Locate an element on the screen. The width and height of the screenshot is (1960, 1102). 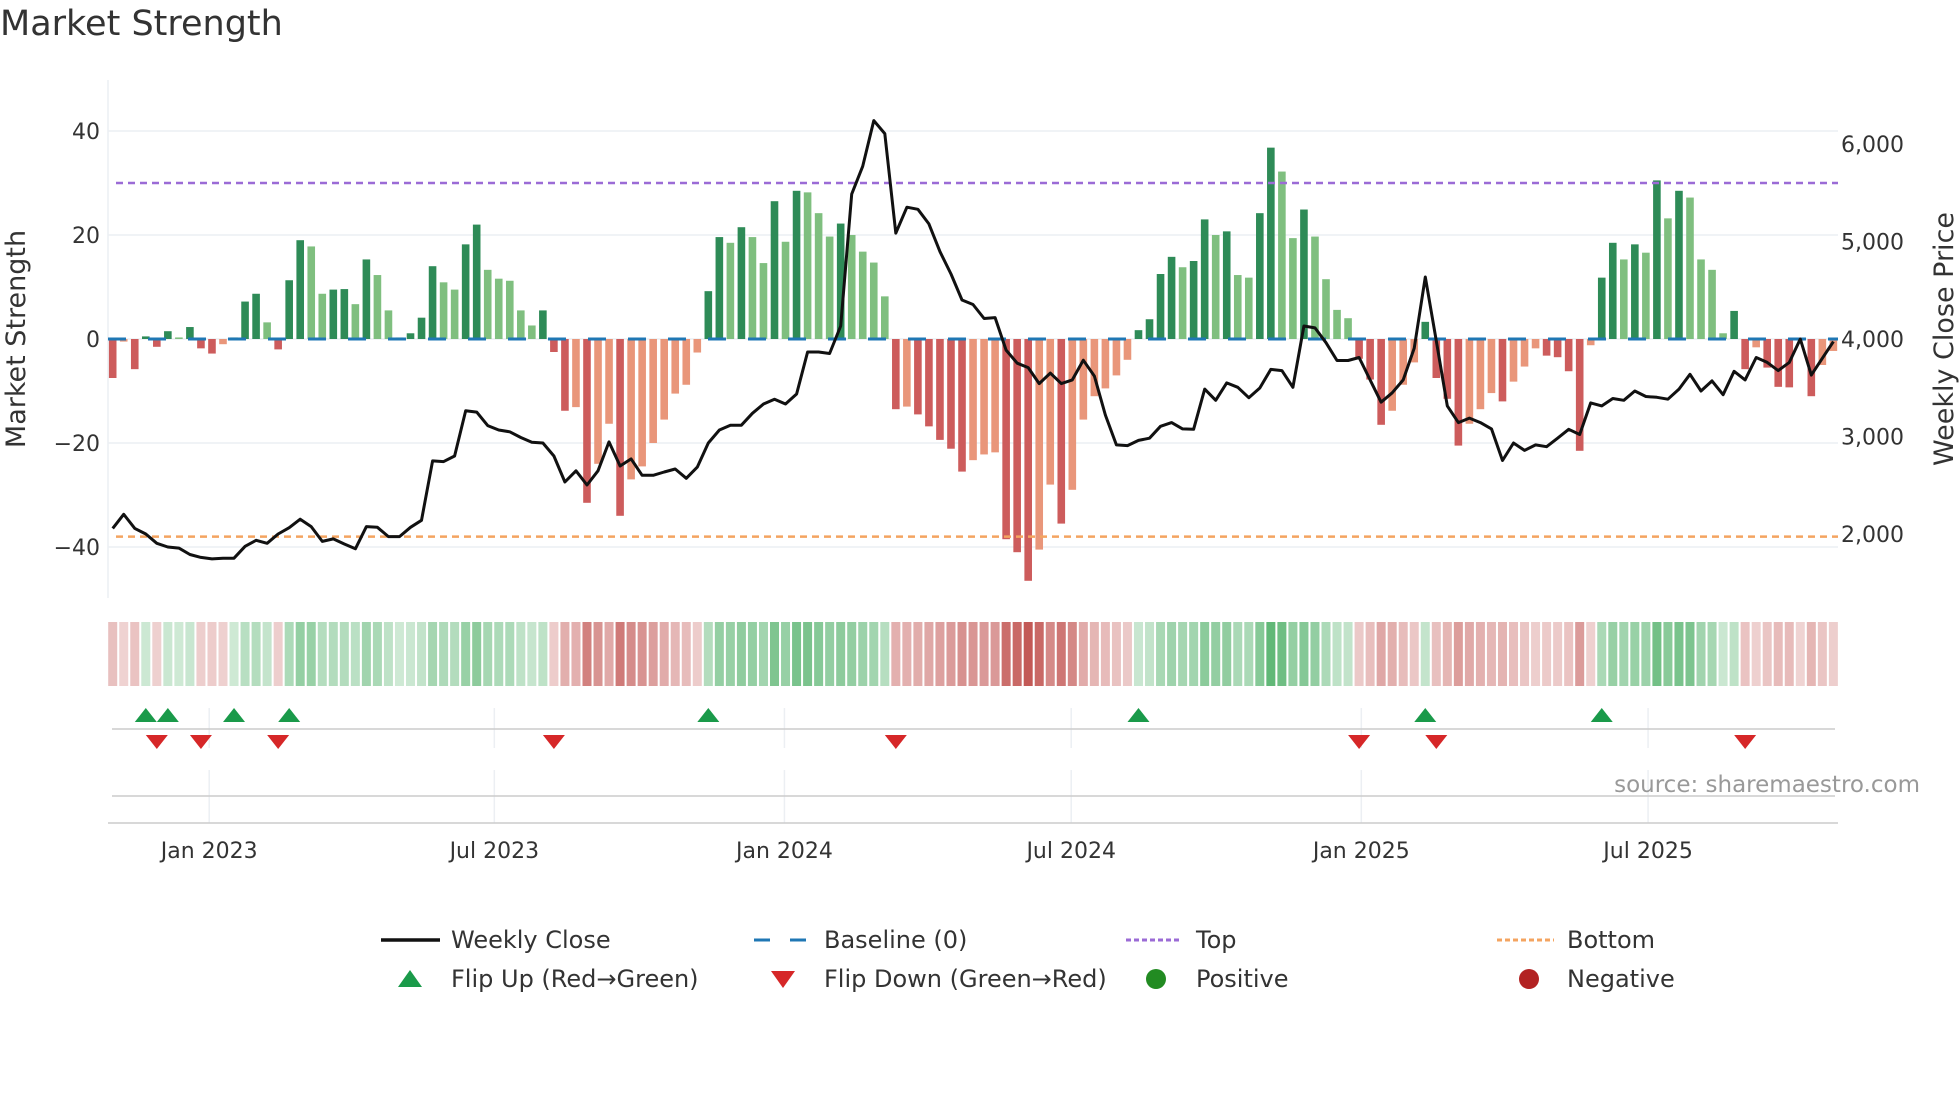
right-tick-label: 4,000 is located at coordinates (1872, 340).